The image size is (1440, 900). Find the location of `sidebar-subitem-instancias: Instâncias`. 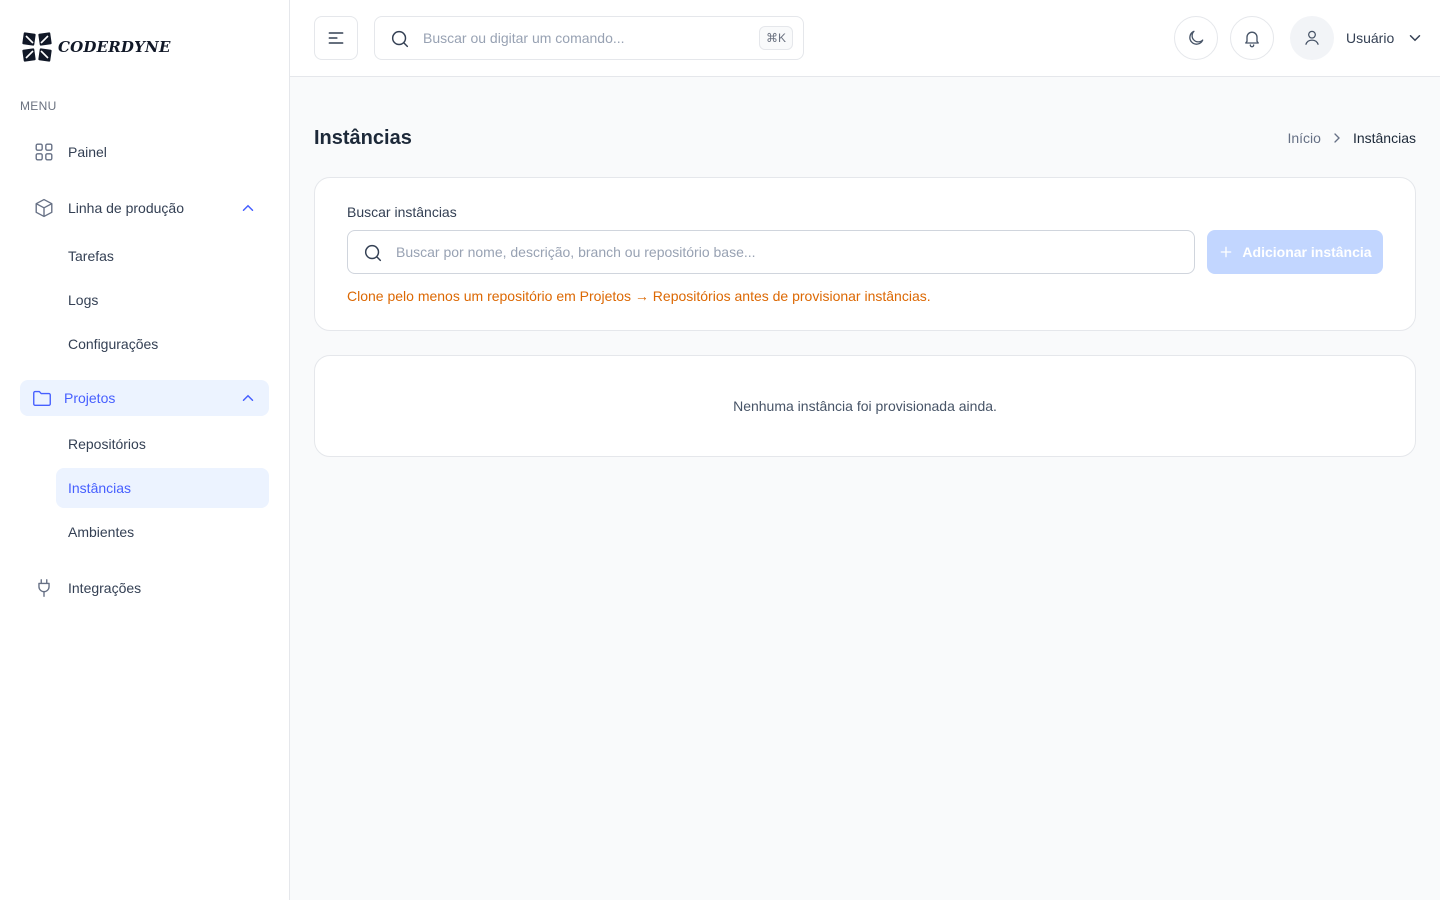

sidebar-subitem-instancias: Instâncias is located at coordinates (162, 488).